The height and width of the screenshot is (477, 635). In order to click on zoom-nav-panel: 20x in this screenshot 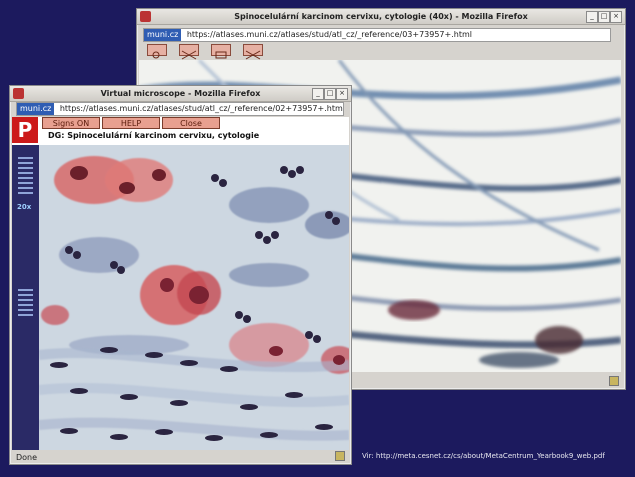, I will do `click(25, 297)`.